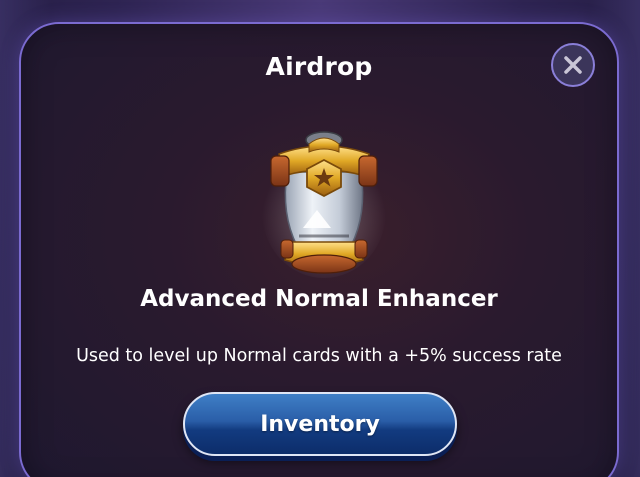 The image size is (640, 477). I want to click on item-name: Advanced Normal Enhancer, so click(319, 299).